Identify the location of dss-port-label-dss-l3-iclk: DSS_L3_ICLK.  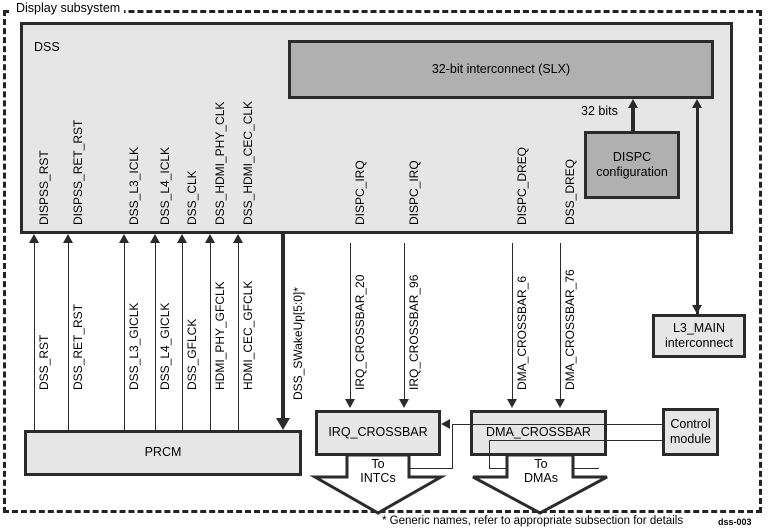
(134, 185).